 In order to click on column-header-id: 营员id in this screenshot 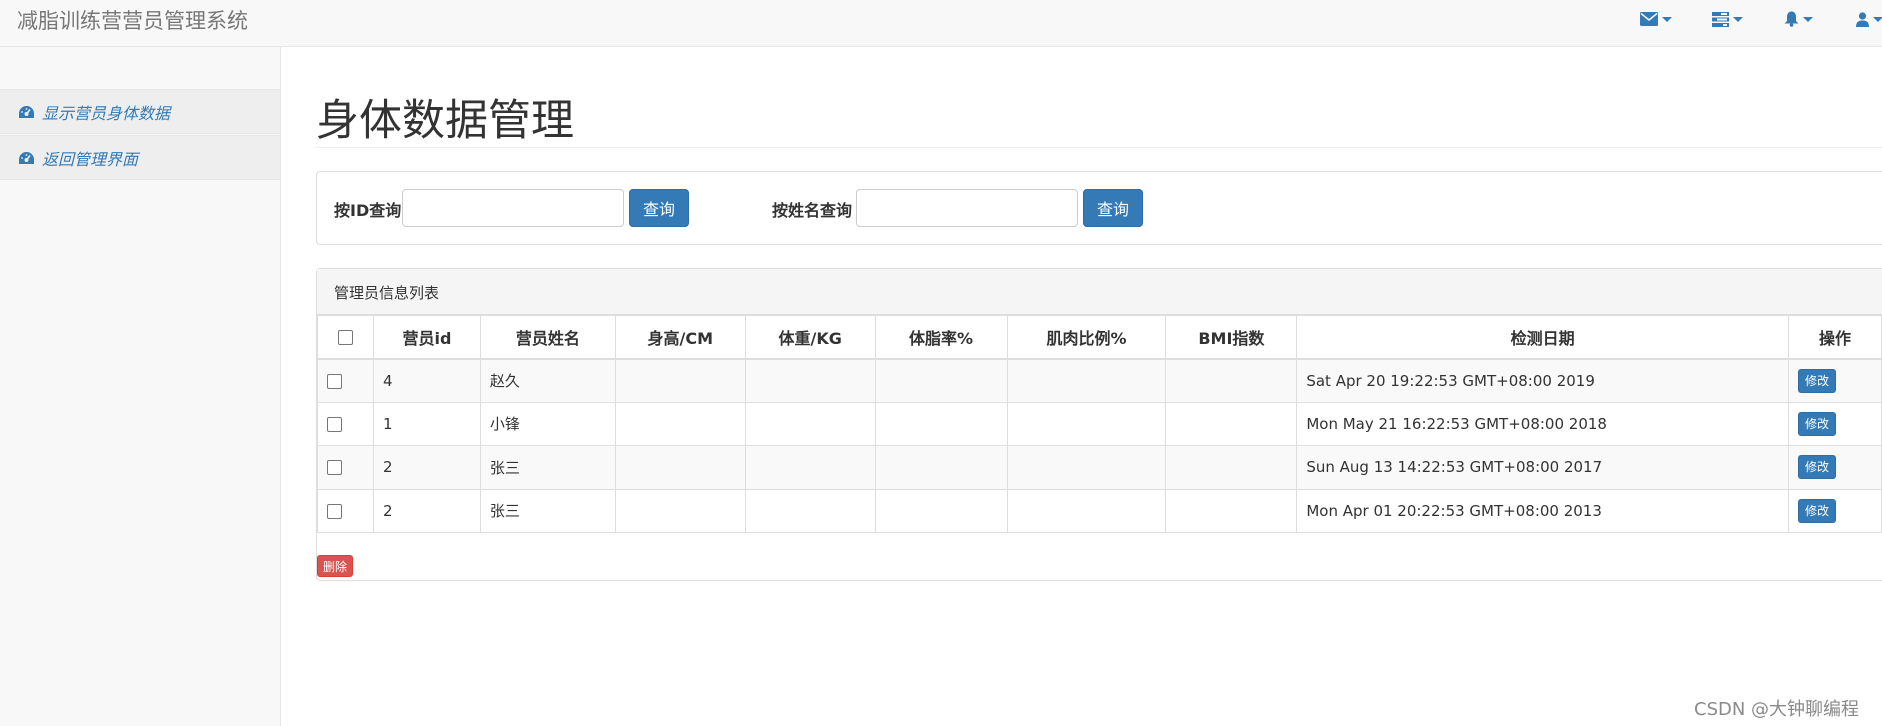, I will do `click(426, 337)`.